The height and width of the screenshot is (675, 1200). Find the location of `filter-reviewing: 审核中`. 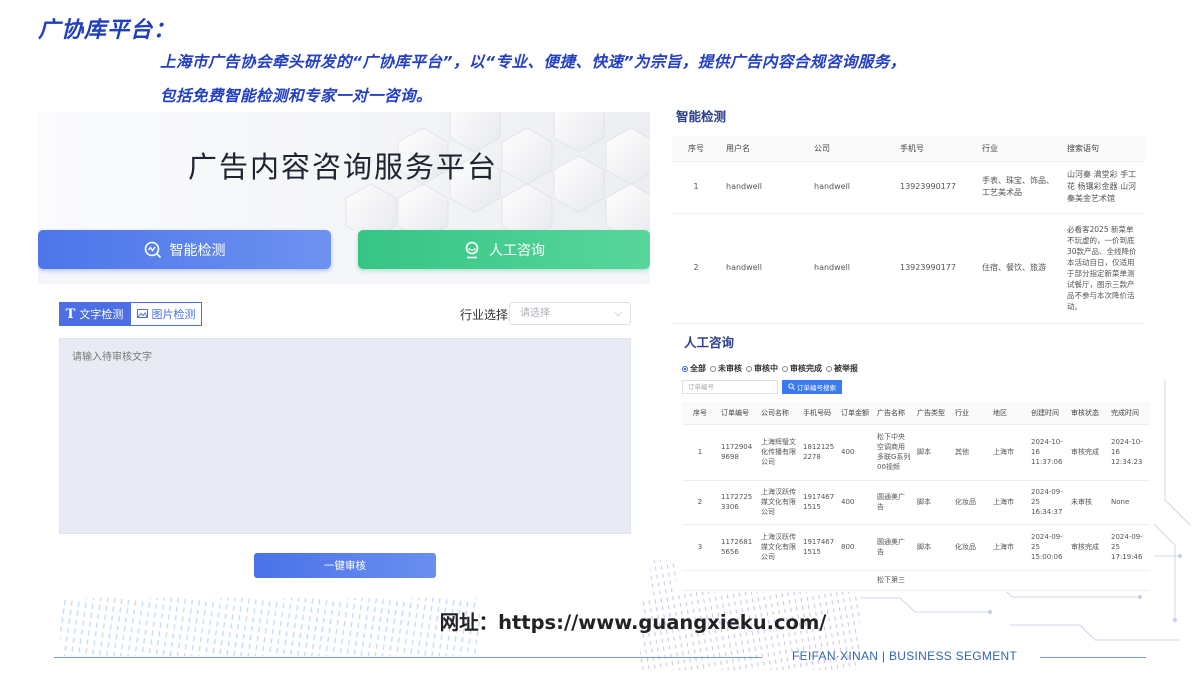

filter-reviewing: 审核中 is located at coordinates (762, 368).